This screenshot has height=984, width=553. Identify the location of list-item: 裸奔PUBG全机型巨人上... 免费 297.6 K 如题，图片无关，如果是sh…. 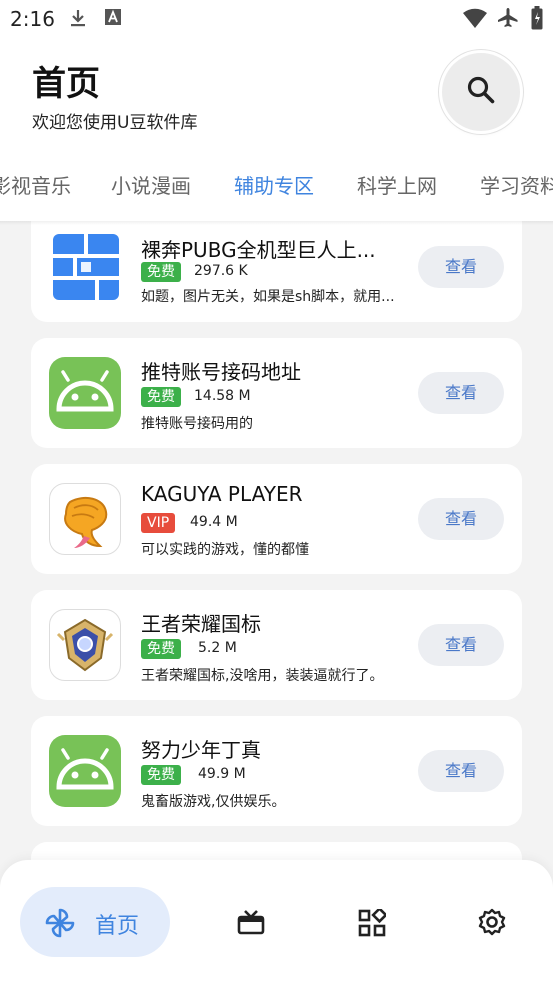
(276, 267).